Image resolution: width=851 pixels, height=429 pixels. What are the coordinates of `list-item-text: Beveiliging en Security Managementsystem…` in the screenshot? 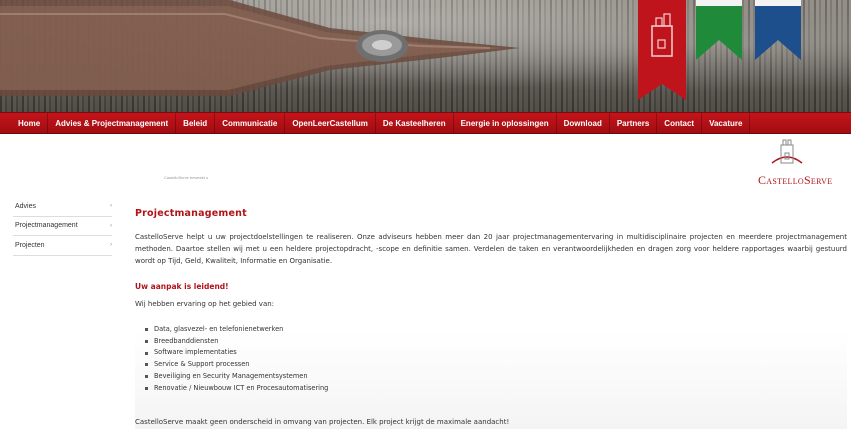 It's located at (231, 375).